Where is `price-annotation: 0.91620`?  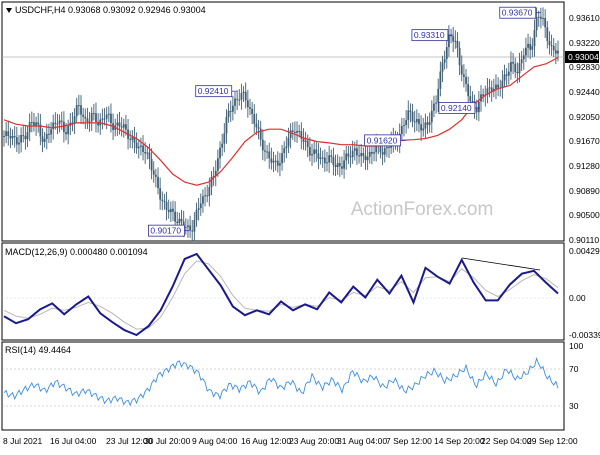 price-annotation: 0.91620 is located at coordinates (385, 140).